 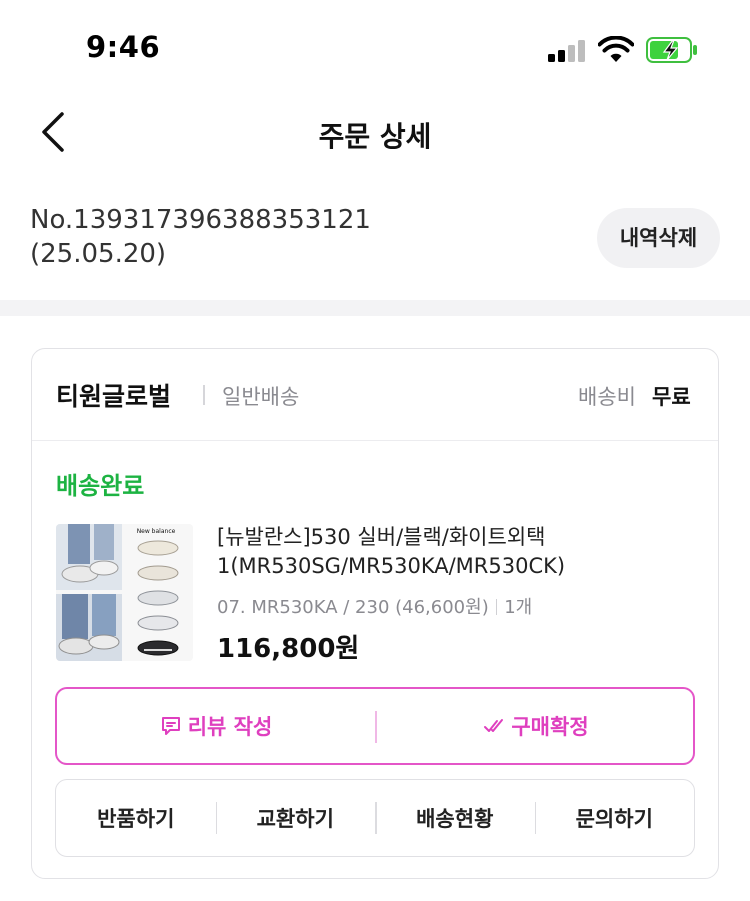 I want to click on delivery-status: 배송완료, so click(x=100, y=486).